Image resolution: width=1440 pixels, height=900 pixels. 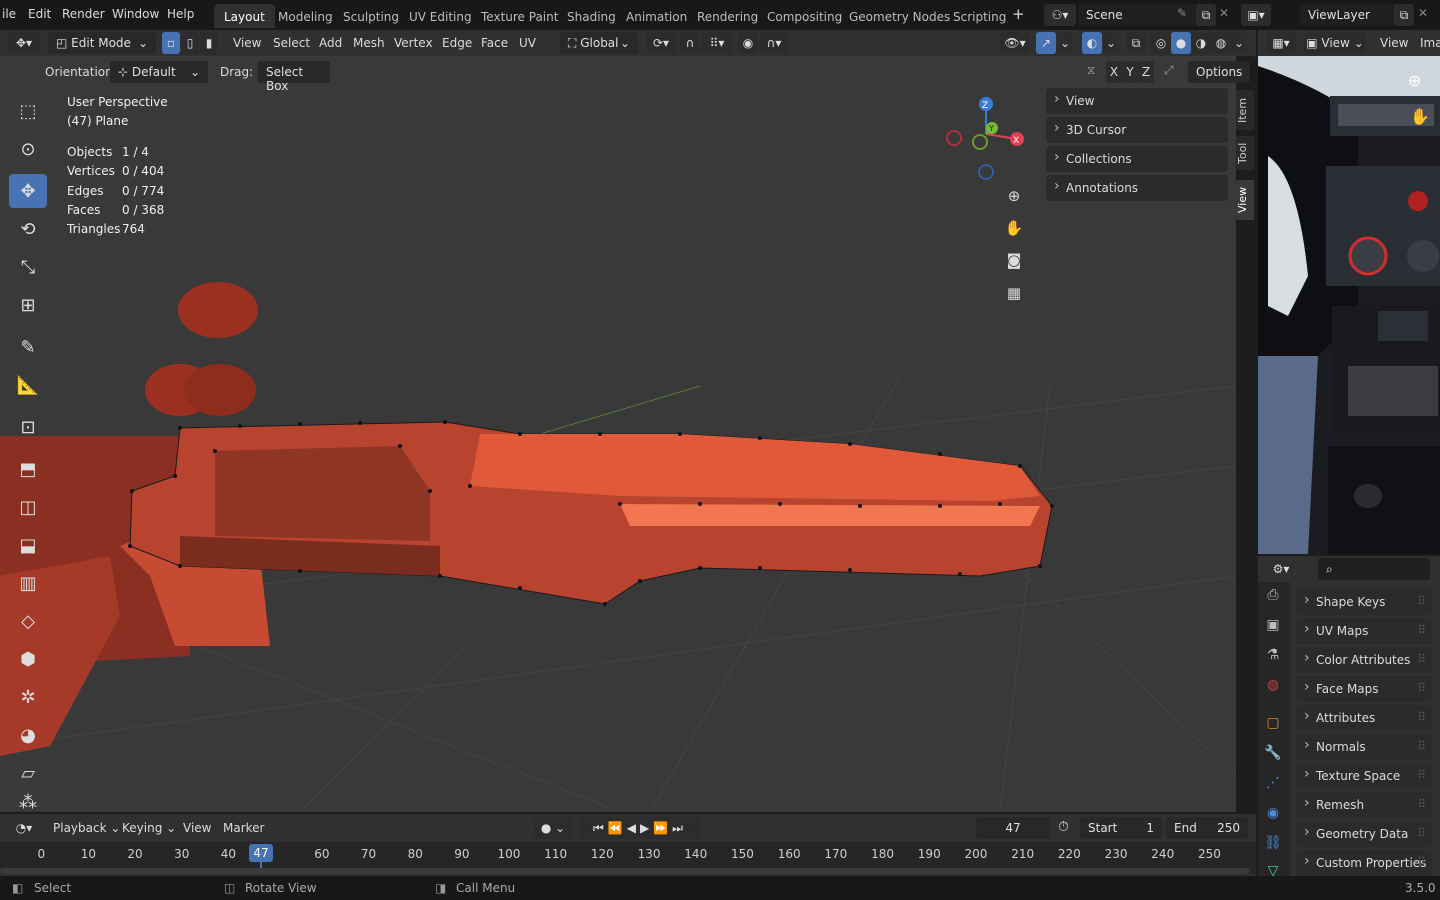 What do you see at coordinates (1348, 15) in the screenshot?
I see `viewlayer-field: ViewLayer` at bounding box center [1348, 15].